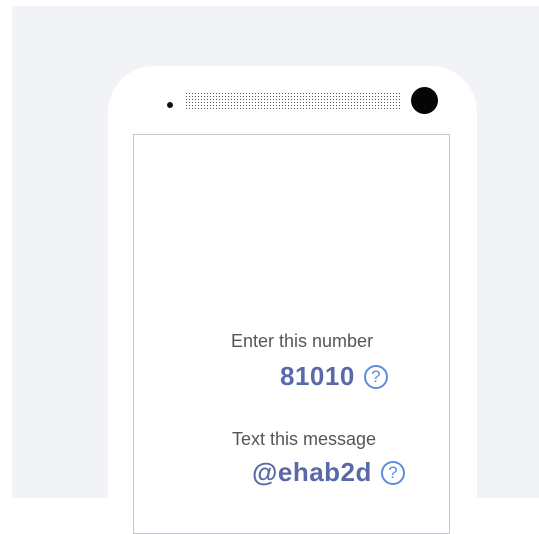  What do you see at coordinates (312, 472) in the screenshot?
I see `message-code: @ehab2d` at bounding box center [312, 472].